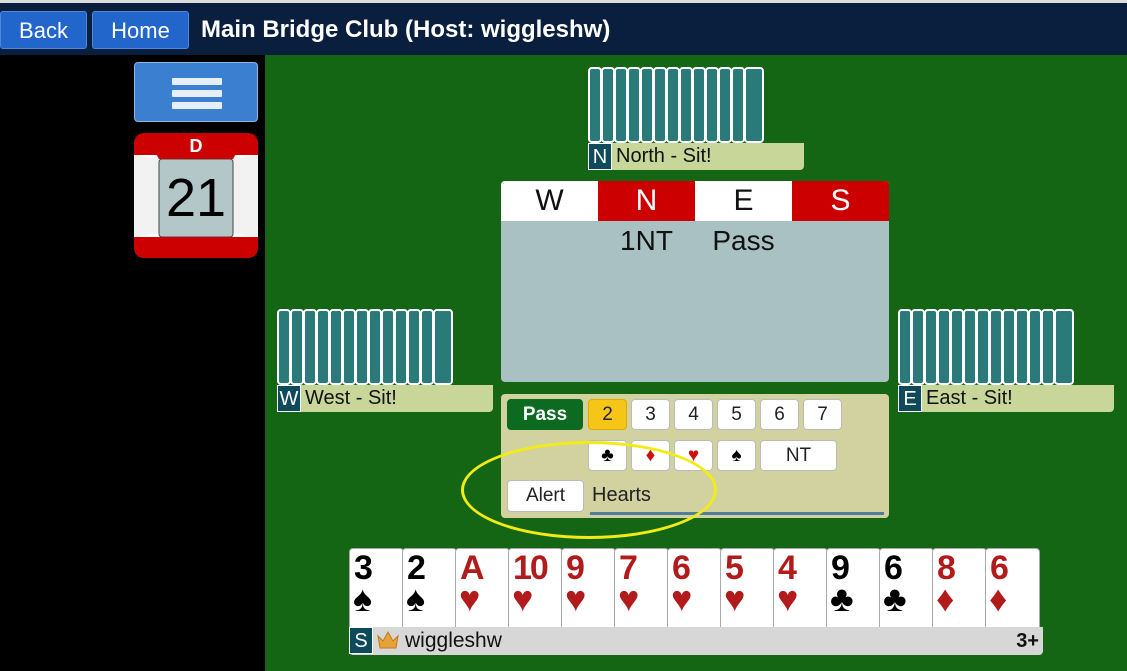 The image size is (1127, 671). What do you see at coordinates (545, 414) in the screenshot?
I see `pass-button: Pass` at bounding box center [545, 414].